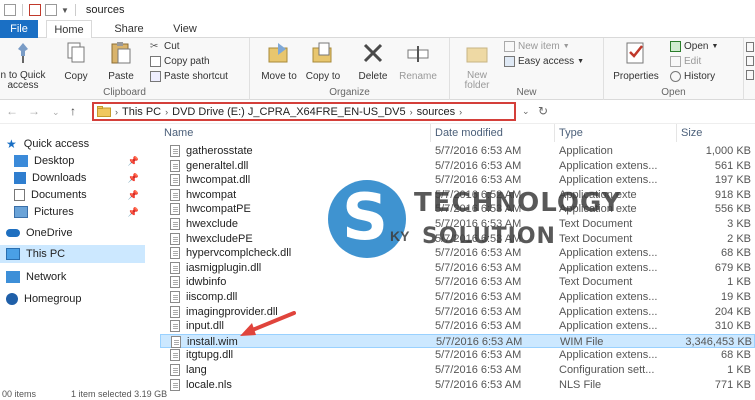  What do you see at coordinates (544, 61) in the screenshot?
I see `easy-access-button: Easy access ▼` at bounding box center [544, 61].